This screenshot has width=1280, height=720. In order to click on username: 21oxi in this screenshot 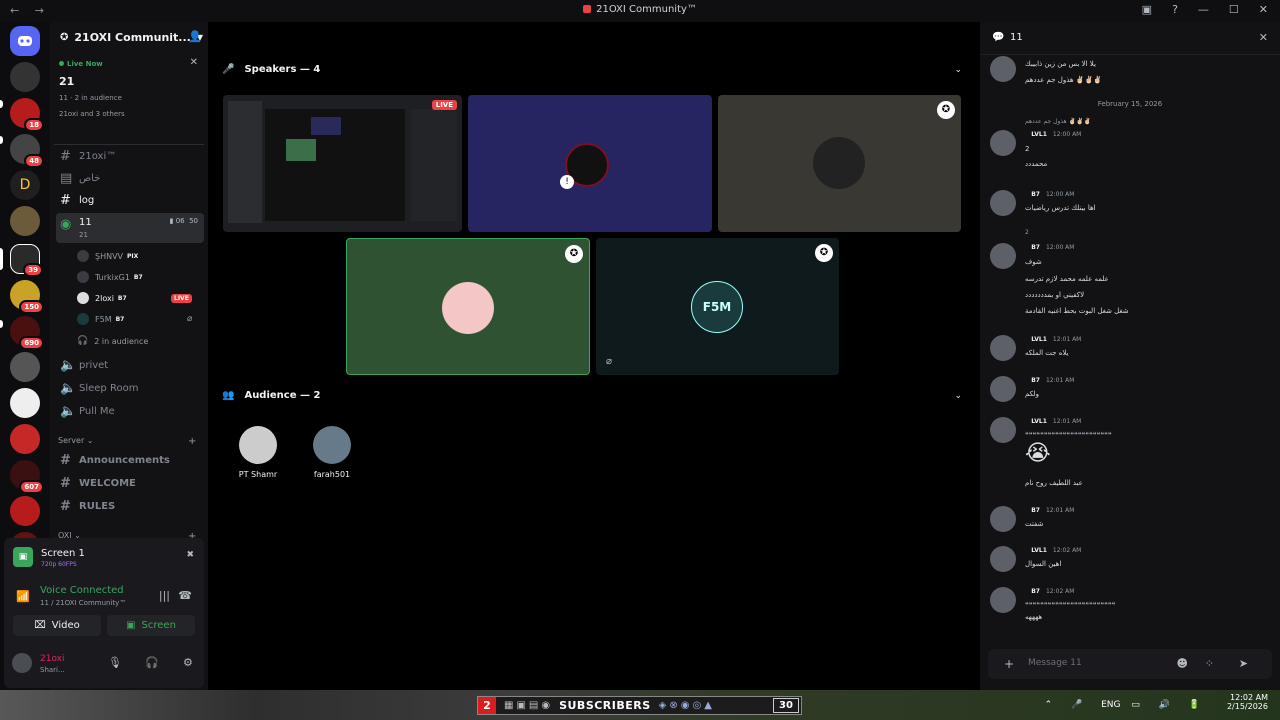, I will do `click(52, 659)`.